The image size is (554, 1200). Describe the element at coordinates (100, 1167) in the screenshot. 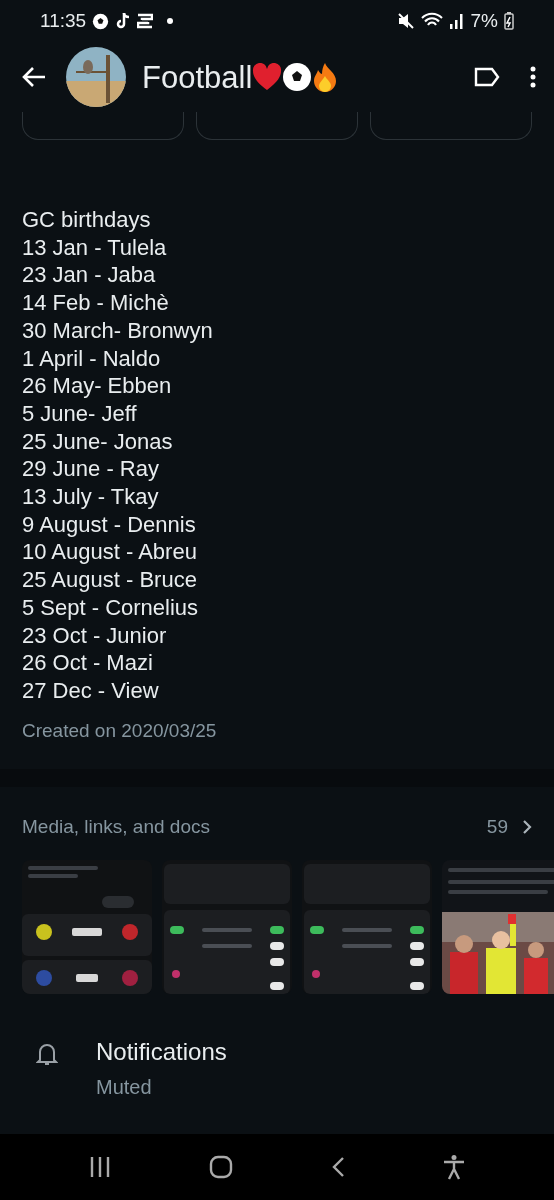

I see `recent-apps-icon` at that location.